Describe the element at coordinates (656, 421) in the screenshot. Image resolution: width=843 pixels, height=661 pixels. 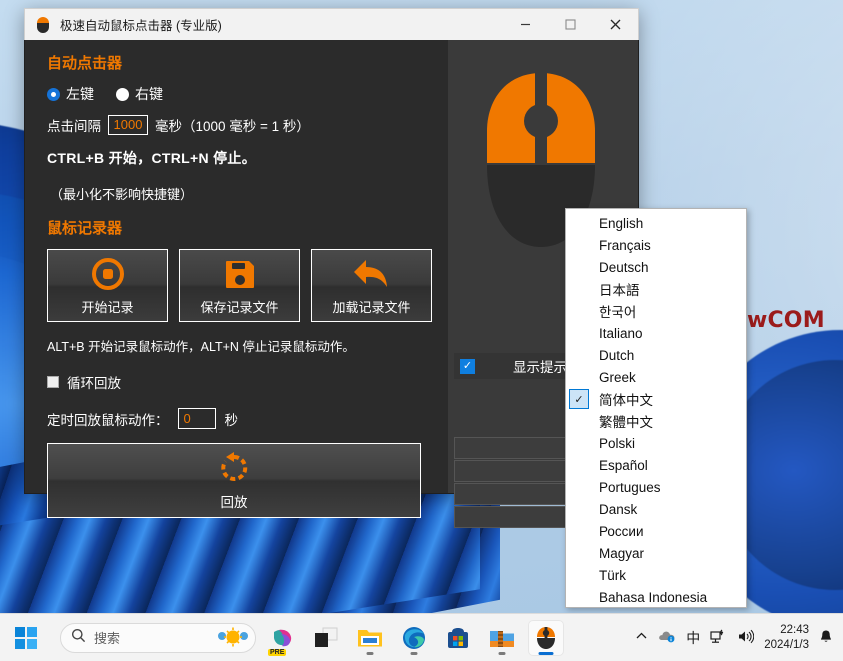
I see `language-item-traditional-chinese: 繁體中文` at that location.